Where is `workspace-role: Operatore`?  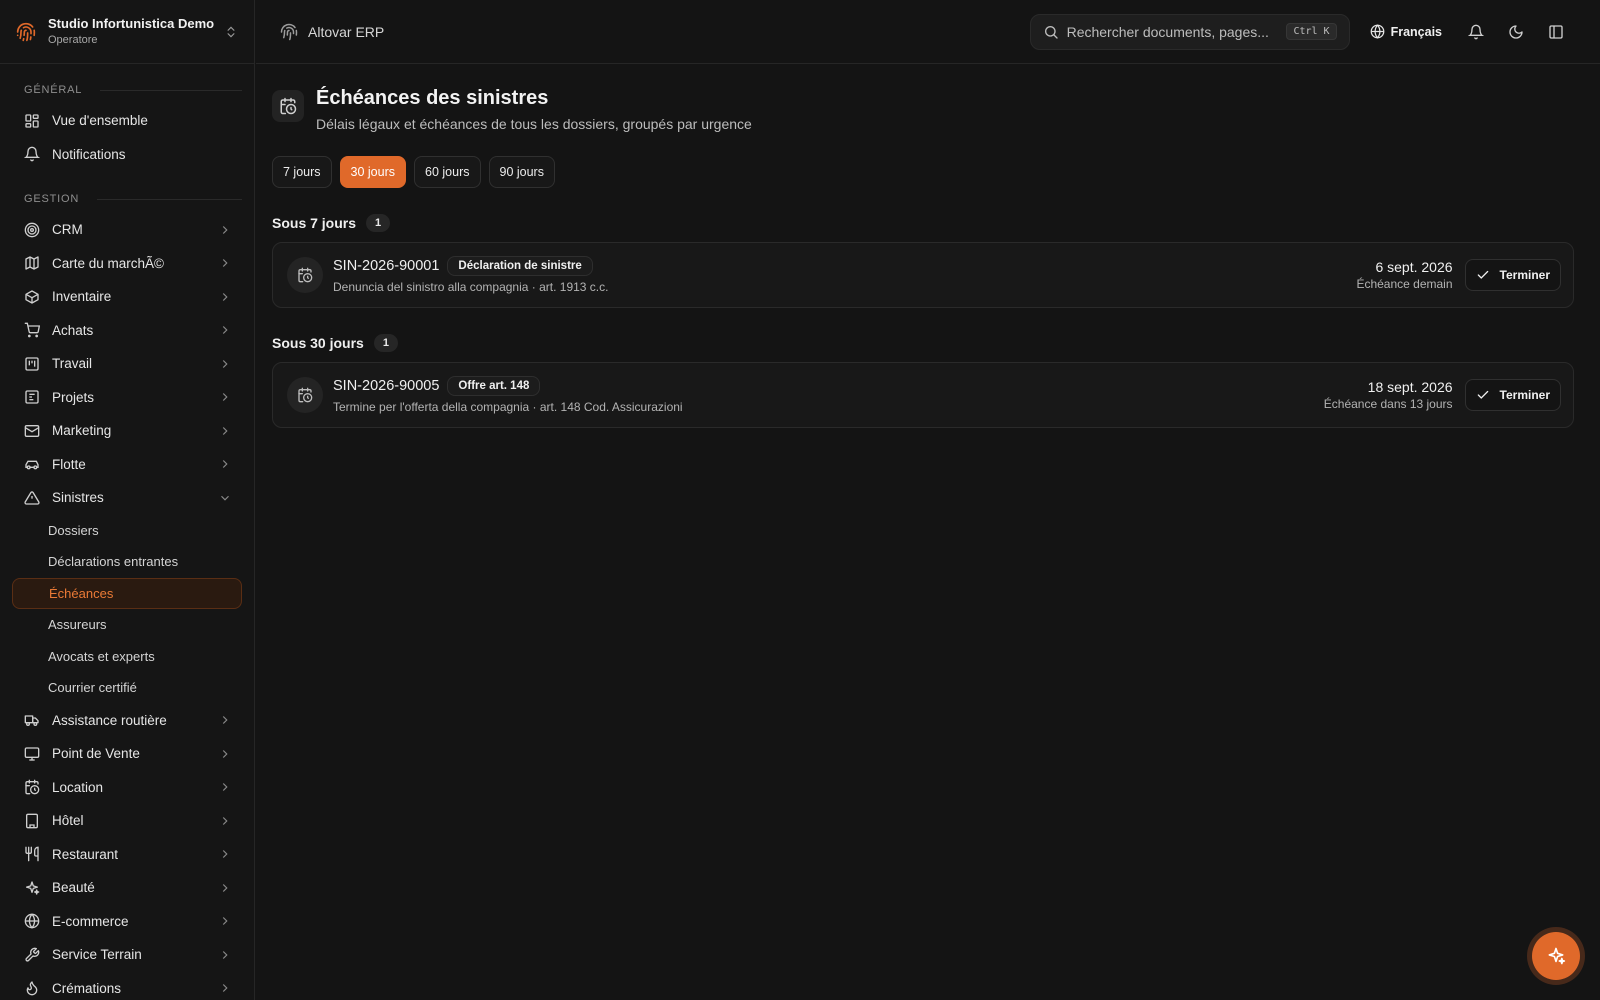
workspace-role: Operatore is located at coordinates (73, 40).